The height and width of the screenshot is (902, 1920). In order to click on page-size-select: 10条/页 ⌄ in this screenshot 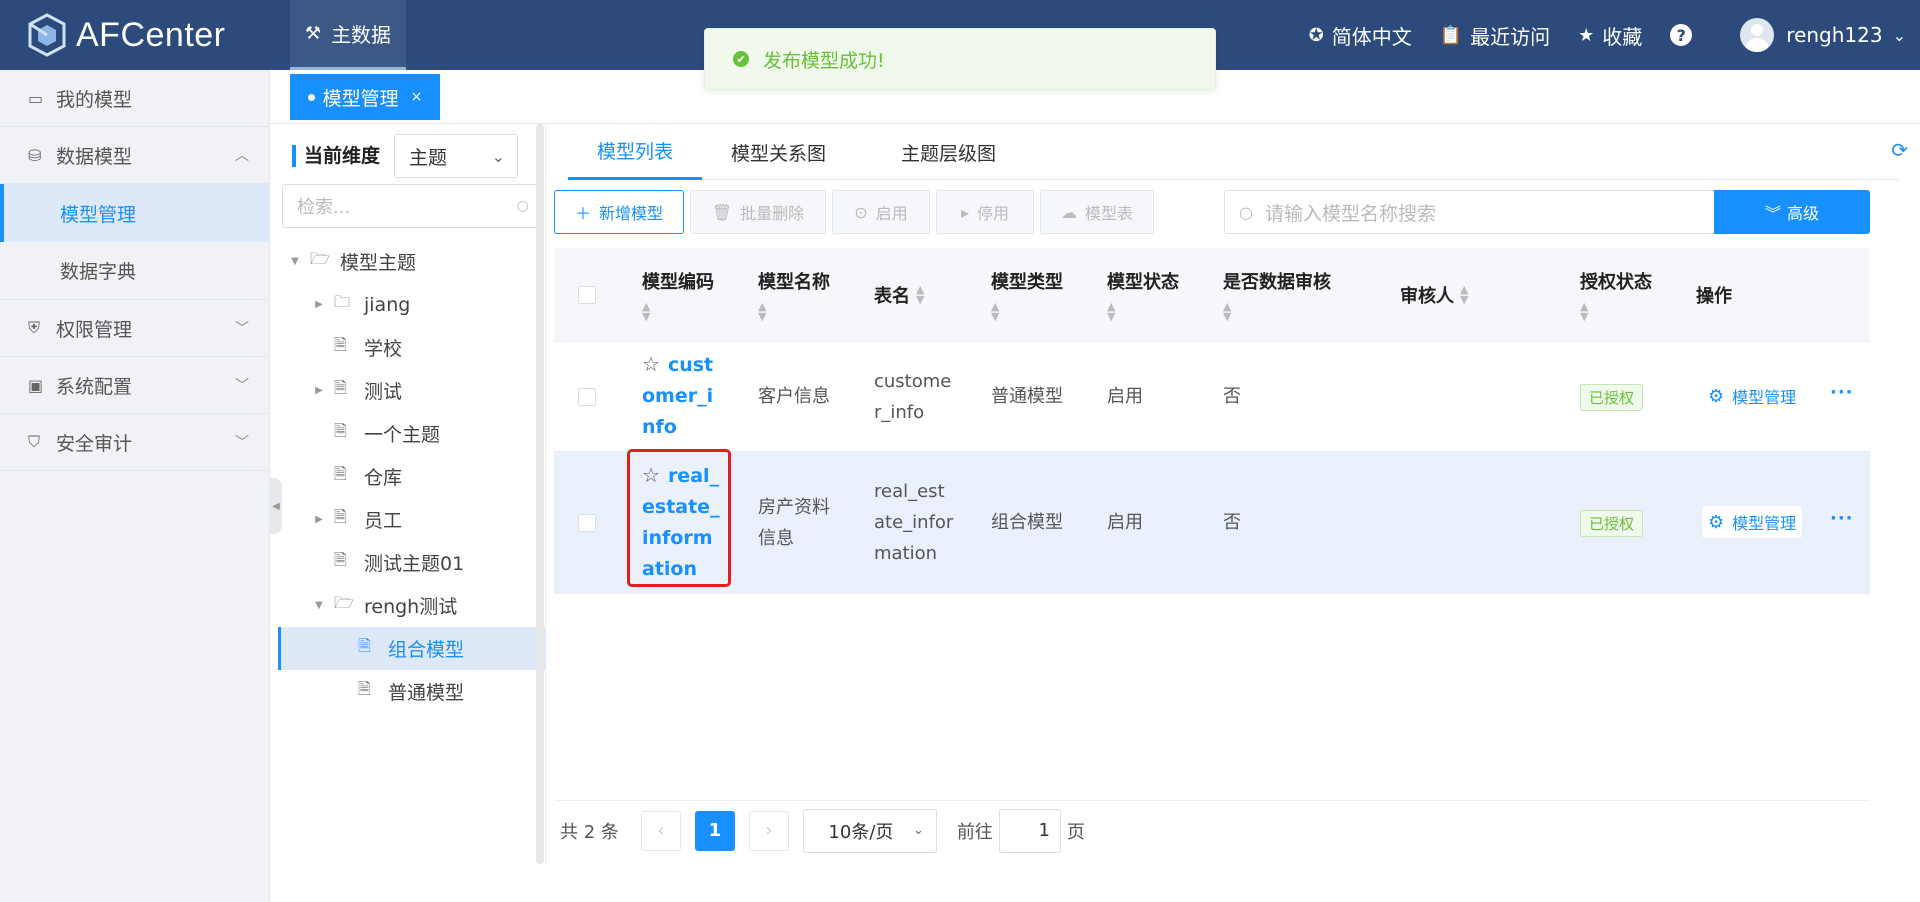, I will do `click(869, 830)`.